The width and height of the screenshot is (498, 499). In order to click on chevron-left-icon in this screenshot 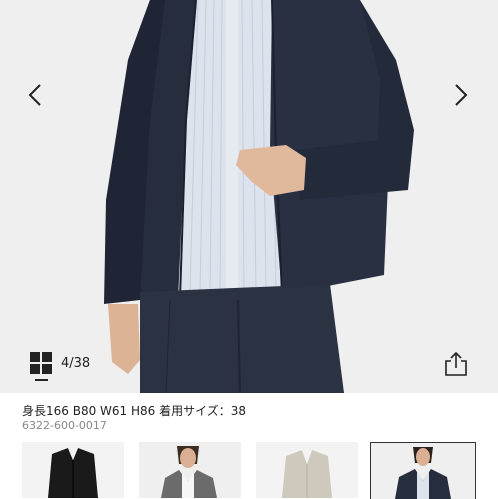, I will do `click(34, 95)`.